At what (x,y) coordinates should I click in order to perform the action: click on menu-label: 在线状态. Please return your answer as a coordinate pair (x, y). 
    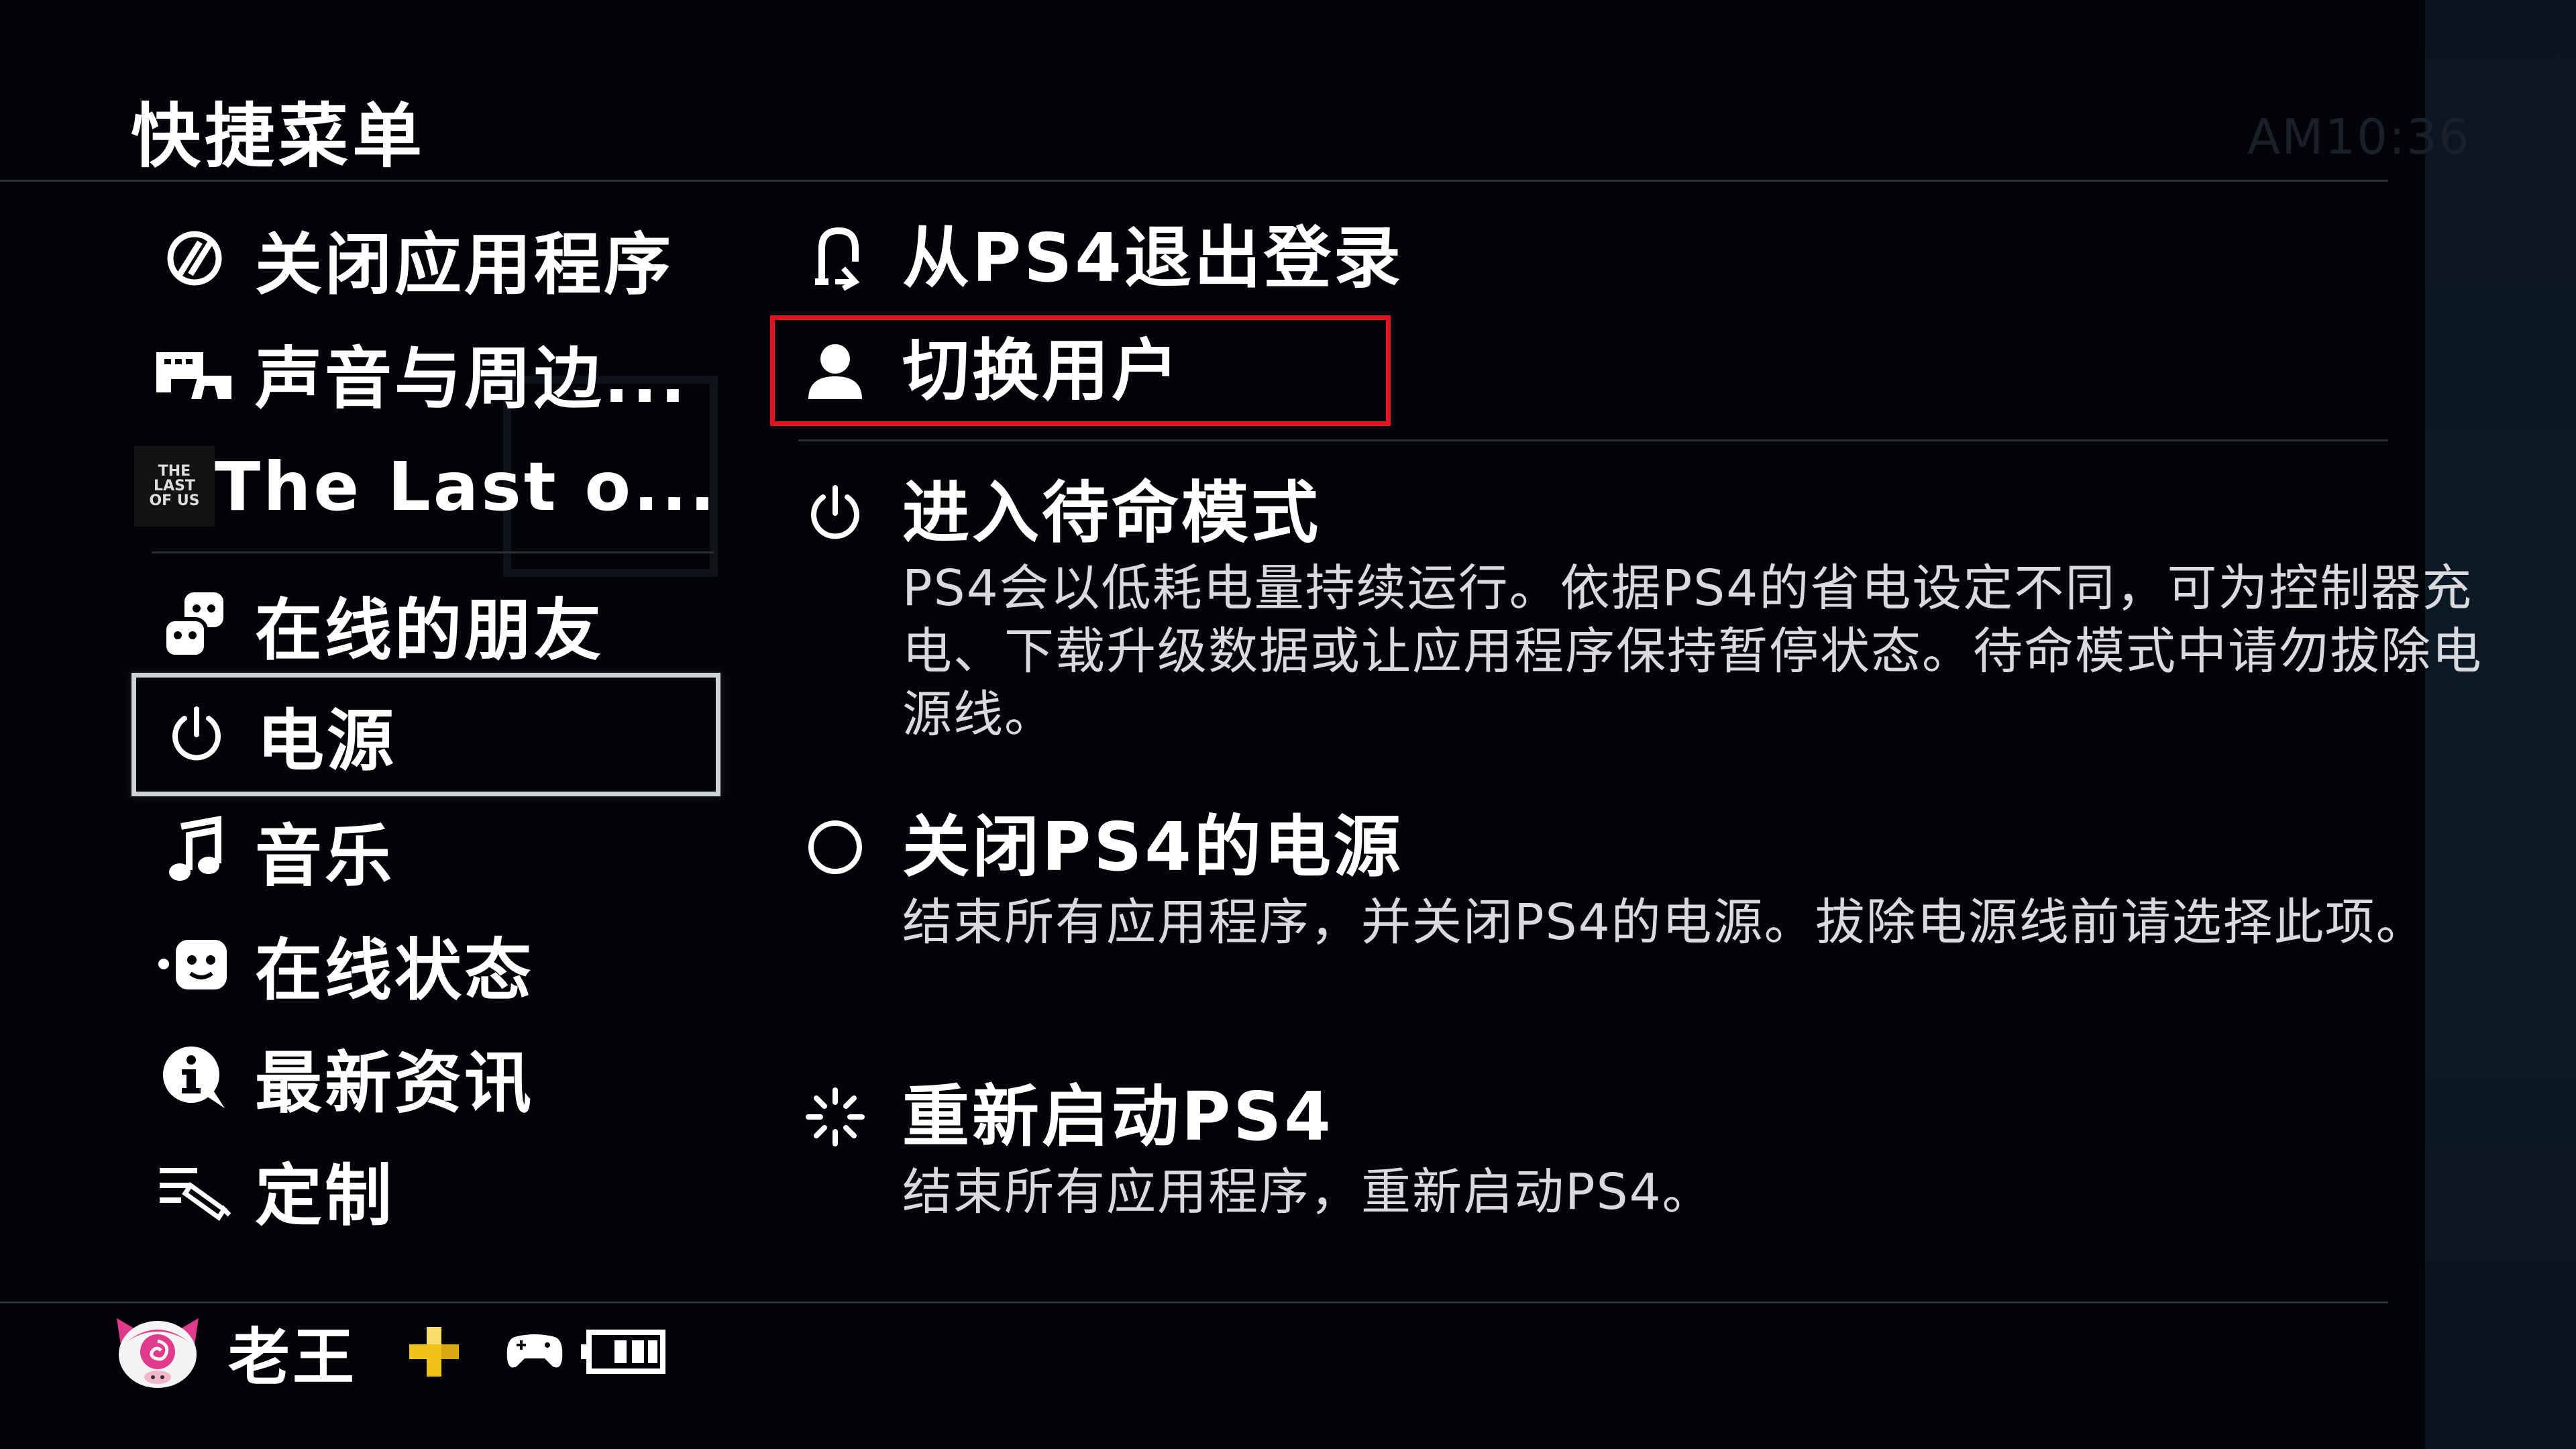
    Looking at the image, I should click on (394, 970).